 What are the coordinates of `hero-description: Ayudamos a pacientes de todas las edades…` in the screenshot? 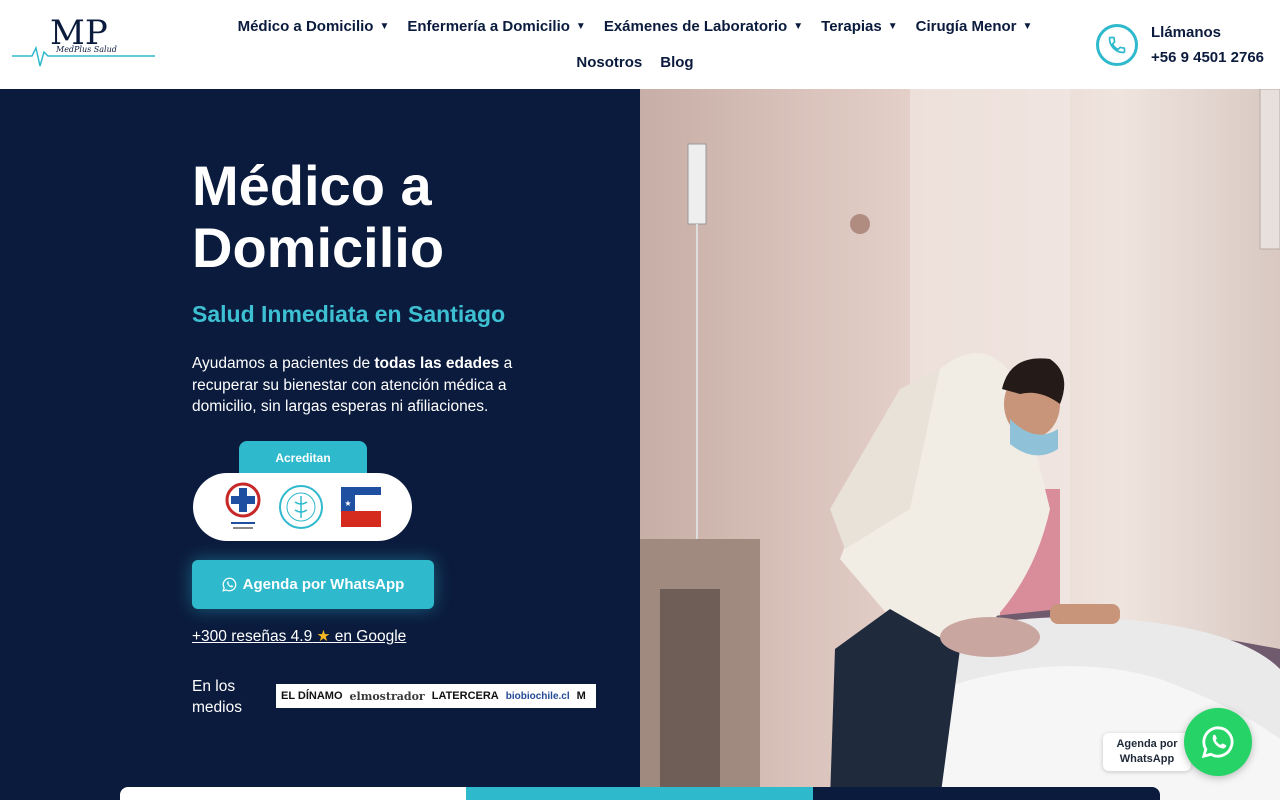 It's located at (367, 385).